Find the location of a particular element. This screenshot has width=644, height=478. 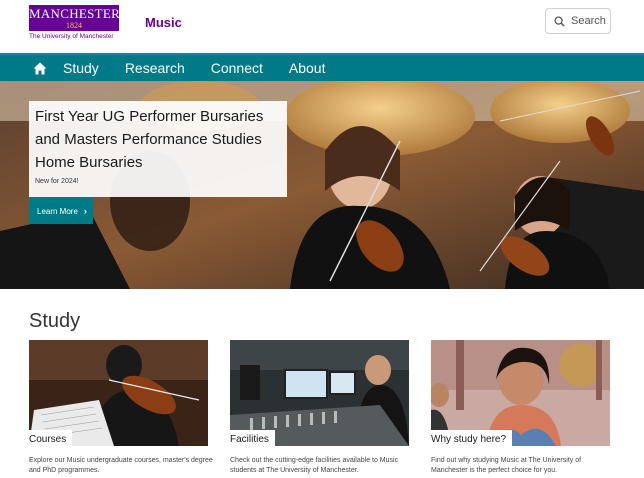

learn-more-button: Learn More › is located at coordinates (61, 211).